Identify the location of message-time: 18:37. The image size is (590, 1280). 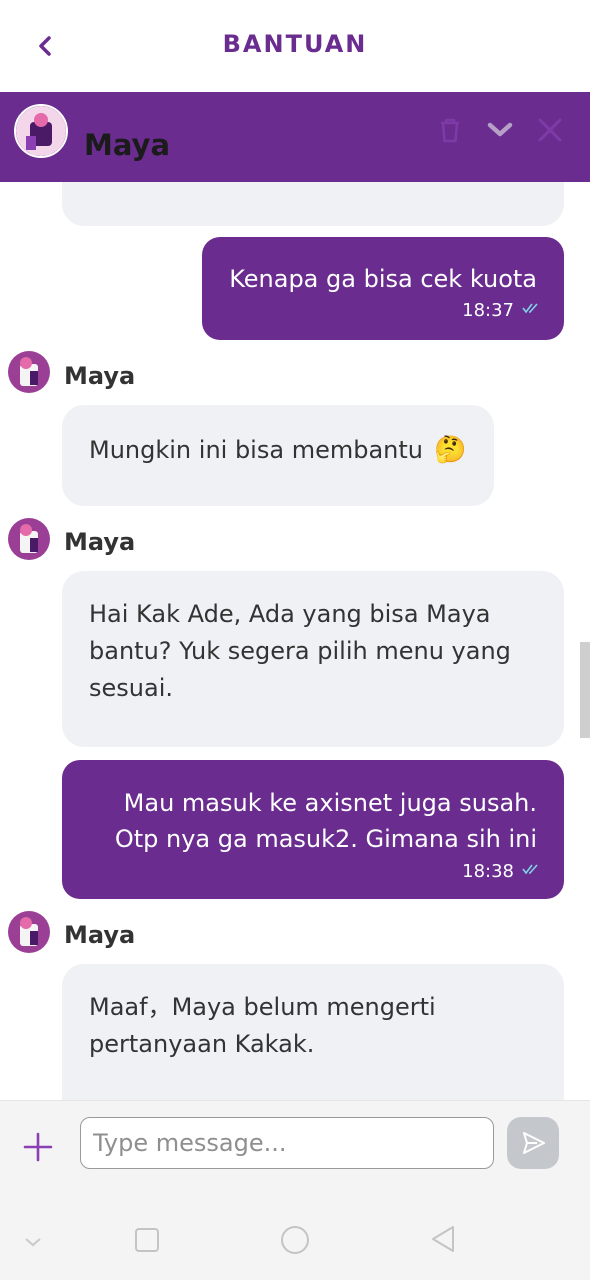
(488, 310).